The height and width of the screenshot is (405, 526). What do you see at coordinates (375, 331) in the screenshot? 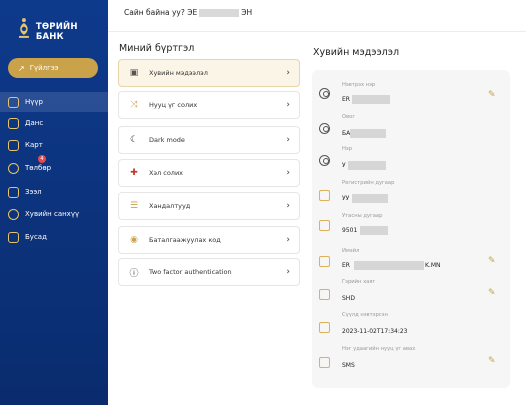
I see `last-login-value: 2023-11-02T17:34:23` at bounding box center [375, 331].